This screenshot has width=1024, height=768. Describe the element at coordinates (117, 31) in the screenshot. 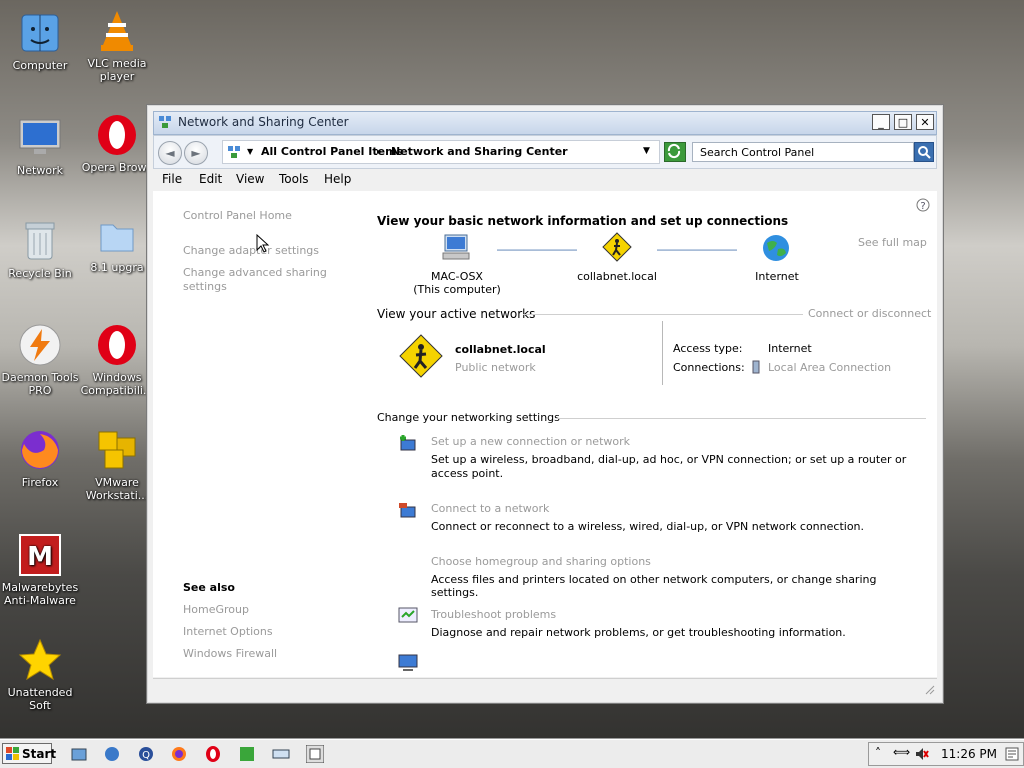

I see `vlc-icon` at that location.